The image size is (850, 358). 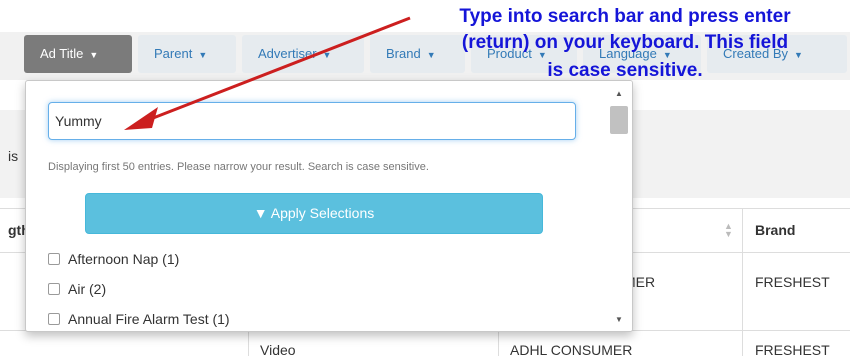 I want to click on arrow-head-icon, so click(x=141, y=118).